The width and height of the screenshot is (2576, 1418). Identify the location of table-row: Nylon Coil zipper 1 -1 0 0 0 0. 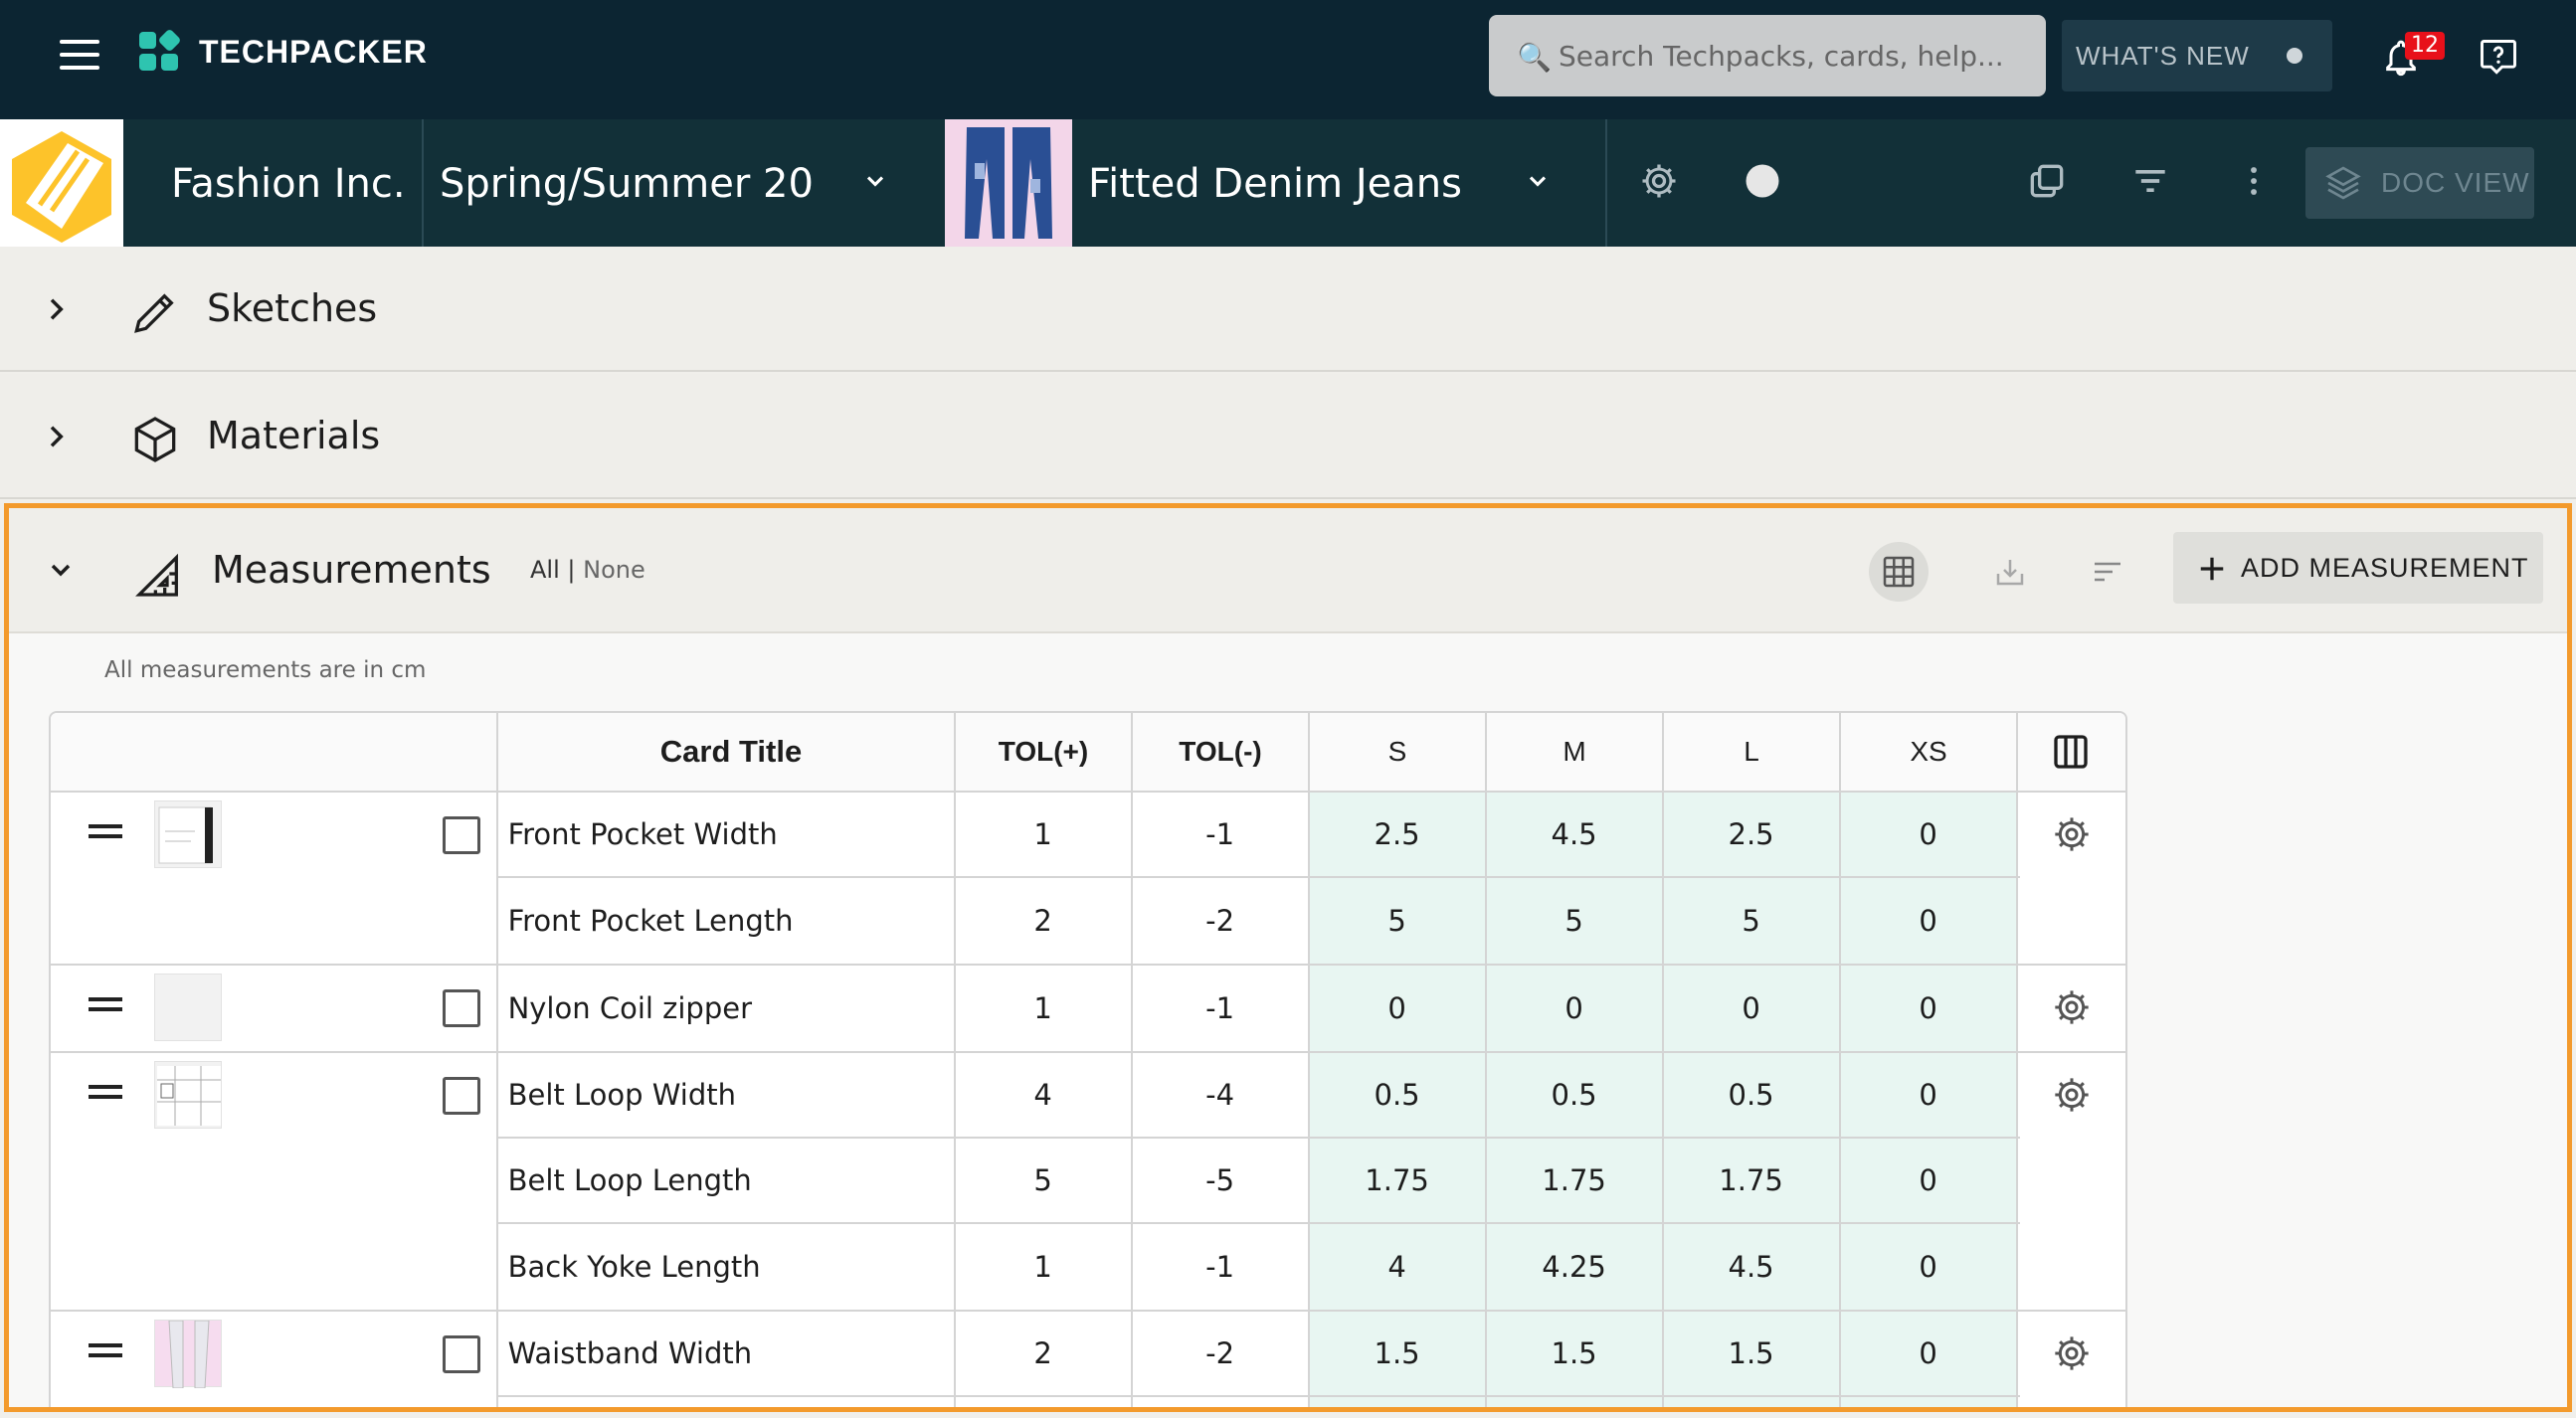
(1259, 1008).